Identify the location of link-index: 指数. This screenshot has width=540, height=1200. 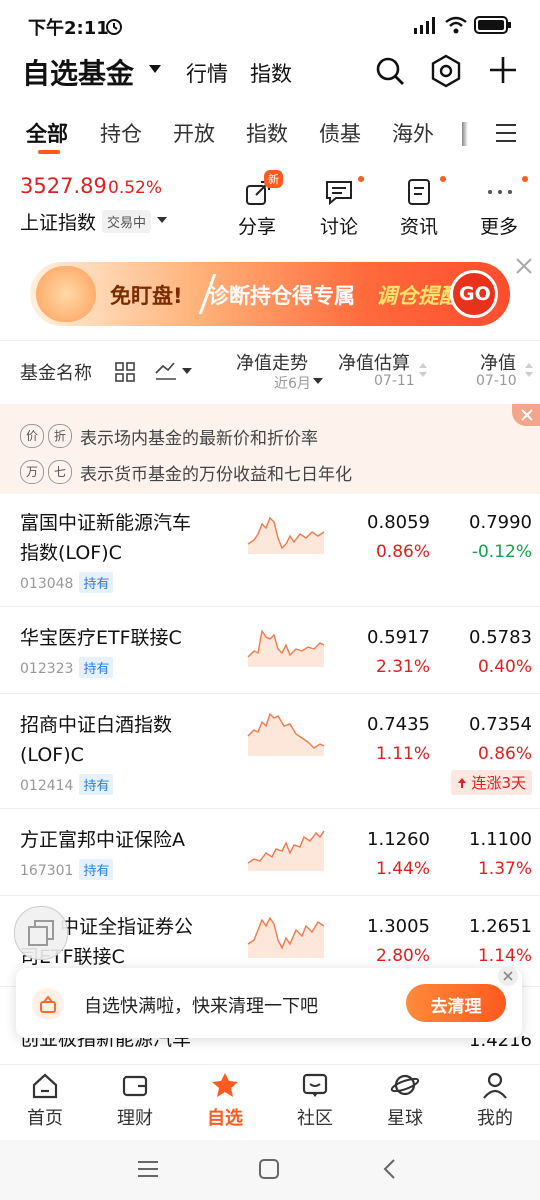
(271, 73).